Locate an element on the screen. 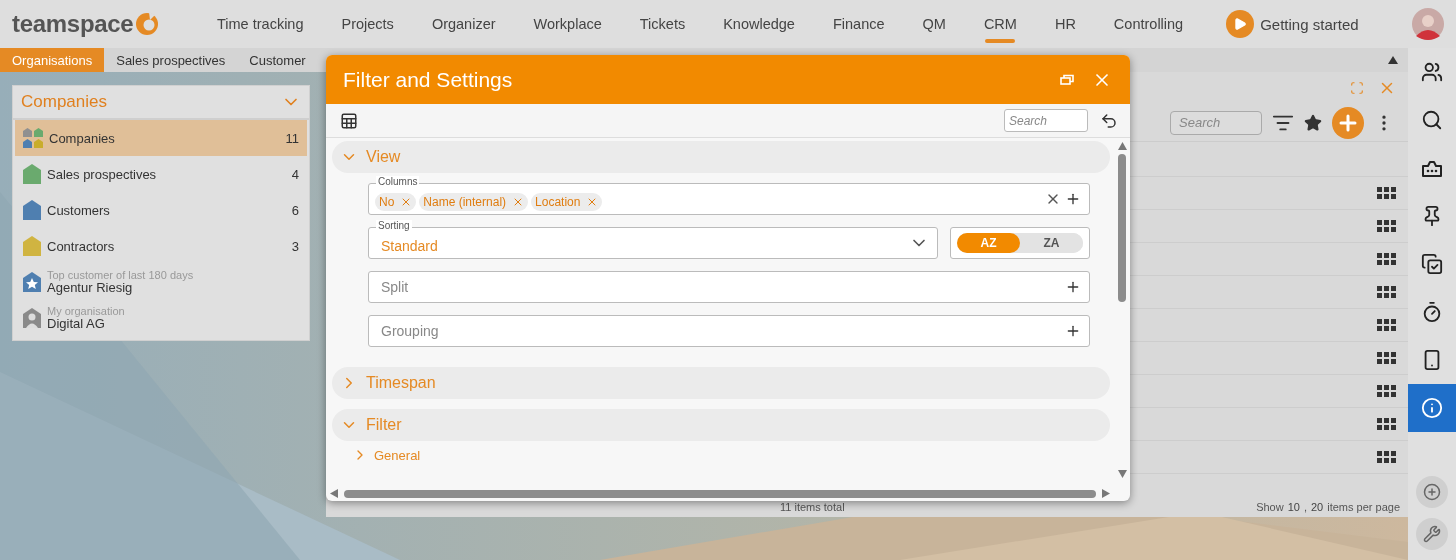 This screenshot has width=1456, height=560. dialog-title: Filter and Settings is located at coordinates (428, 79).